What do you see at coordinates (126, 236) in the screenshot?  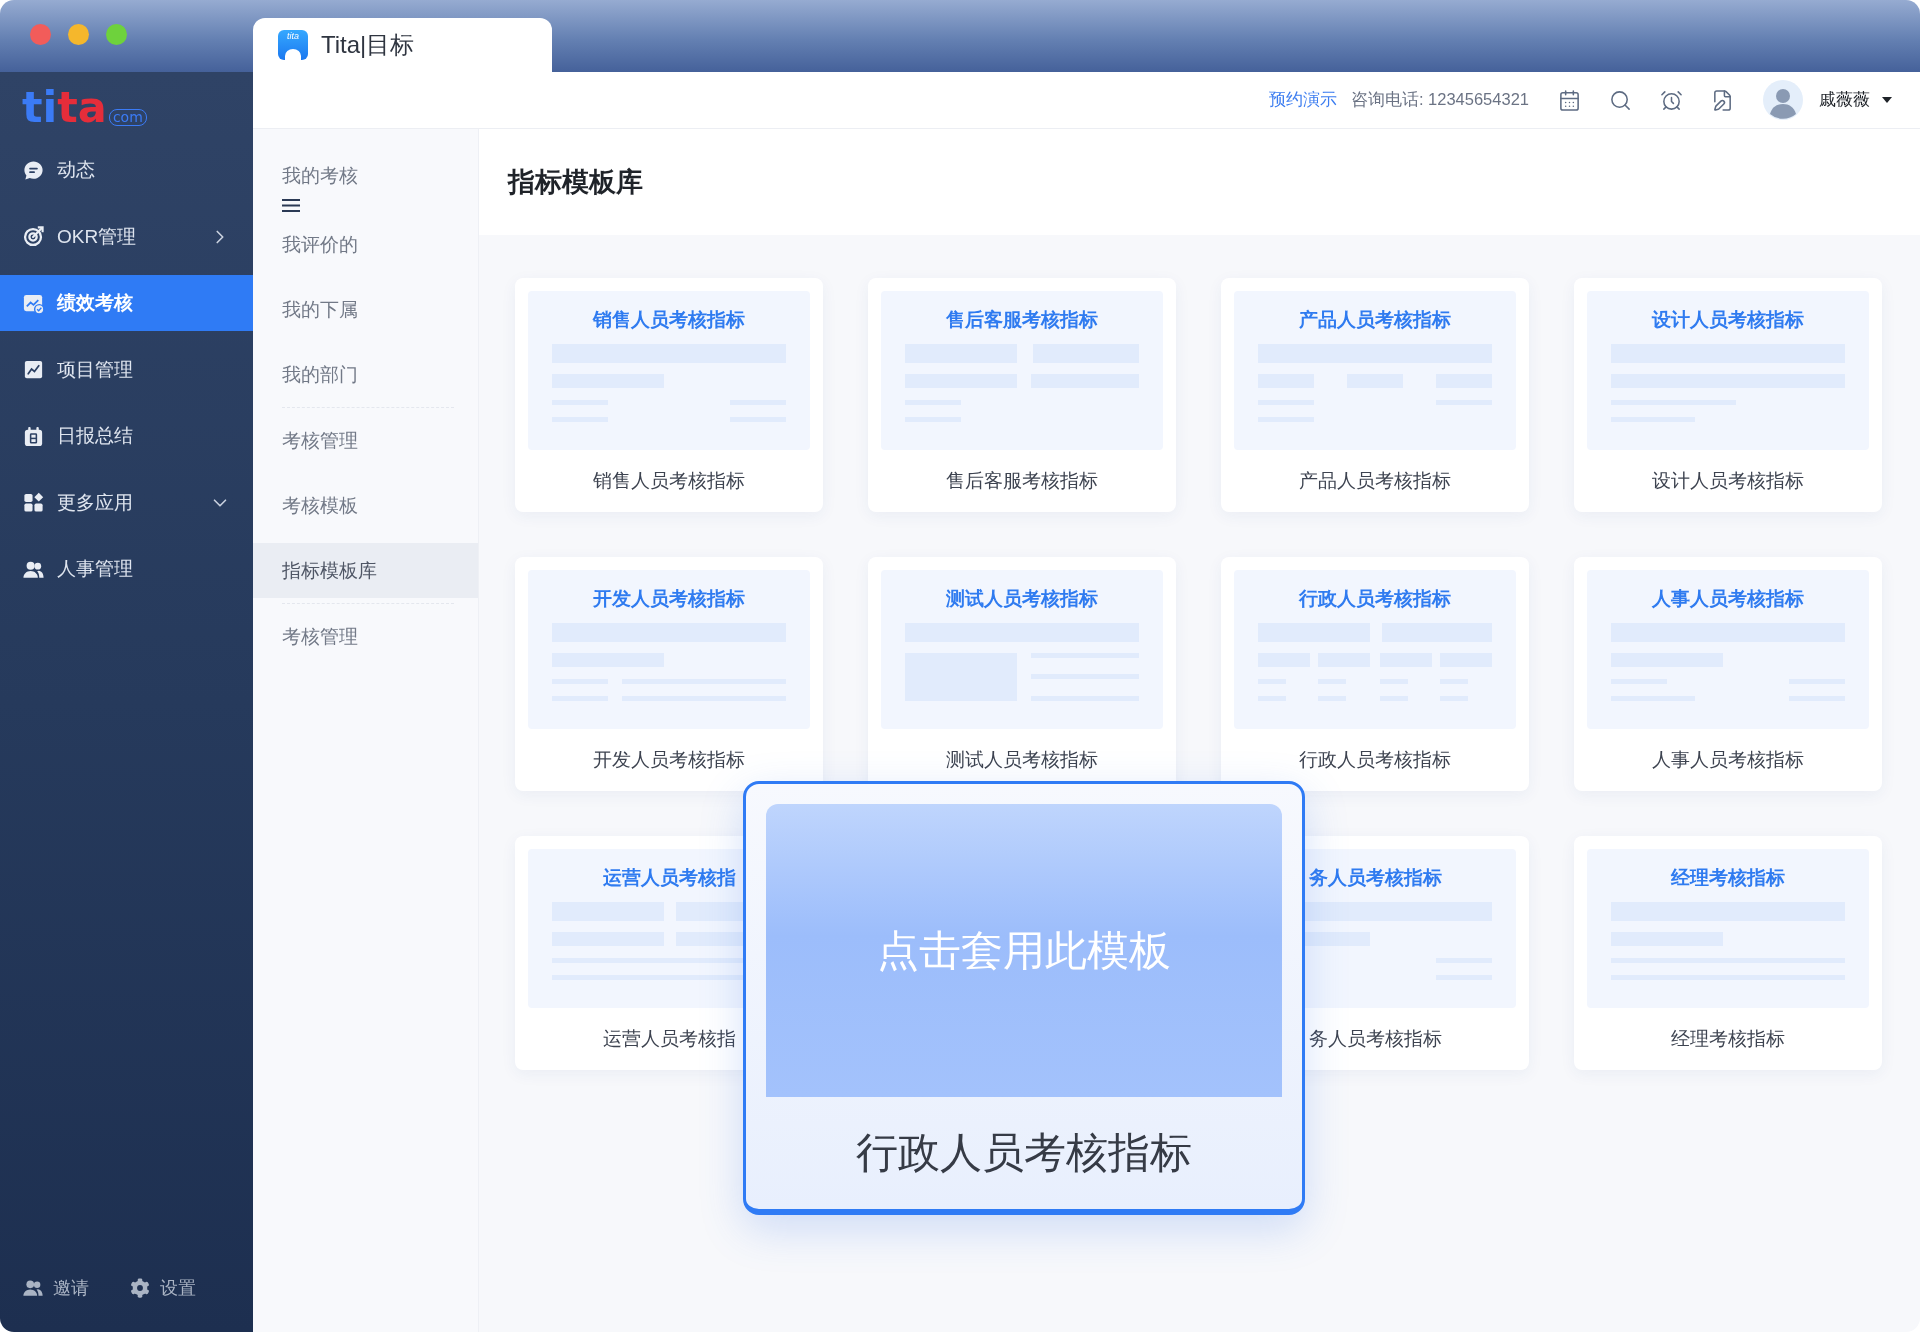 I see `sidebar-item: OKR管理` at bounding box center [126, 236].